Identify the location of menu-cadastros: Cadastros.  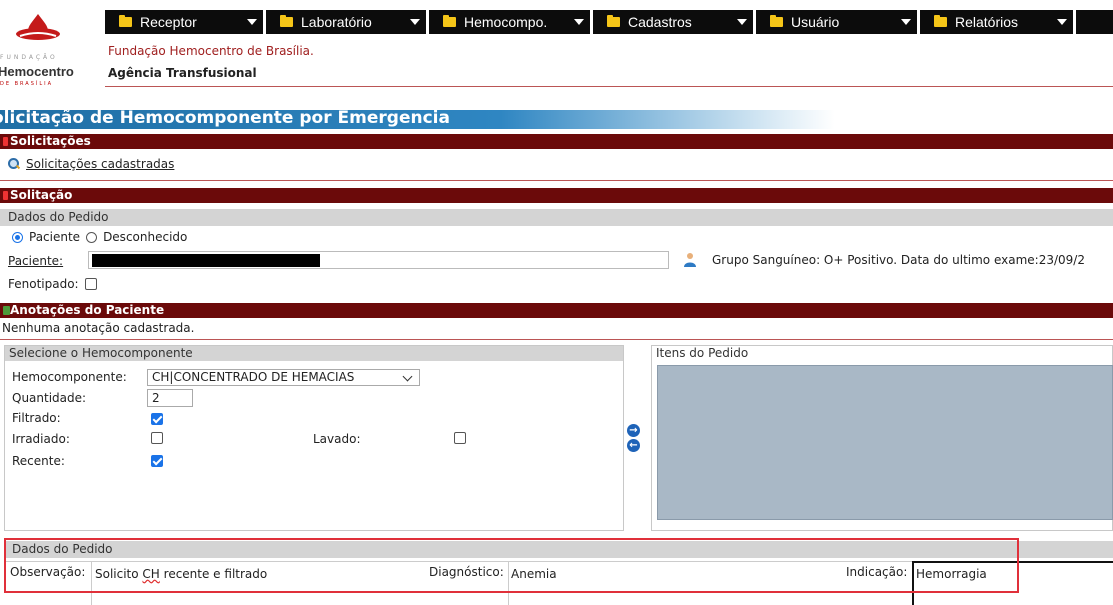
(674, 22).